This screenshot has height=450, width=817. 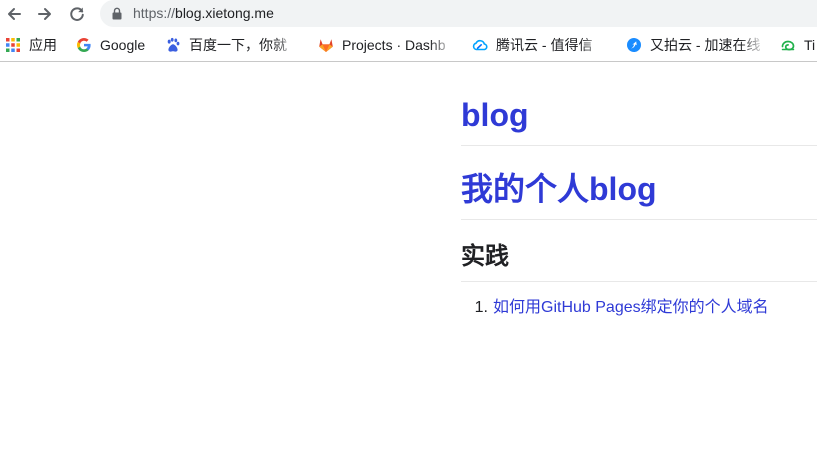 I want to click on bookmark-gitlab: Projects · Dashb, so click(x=386, y=45).